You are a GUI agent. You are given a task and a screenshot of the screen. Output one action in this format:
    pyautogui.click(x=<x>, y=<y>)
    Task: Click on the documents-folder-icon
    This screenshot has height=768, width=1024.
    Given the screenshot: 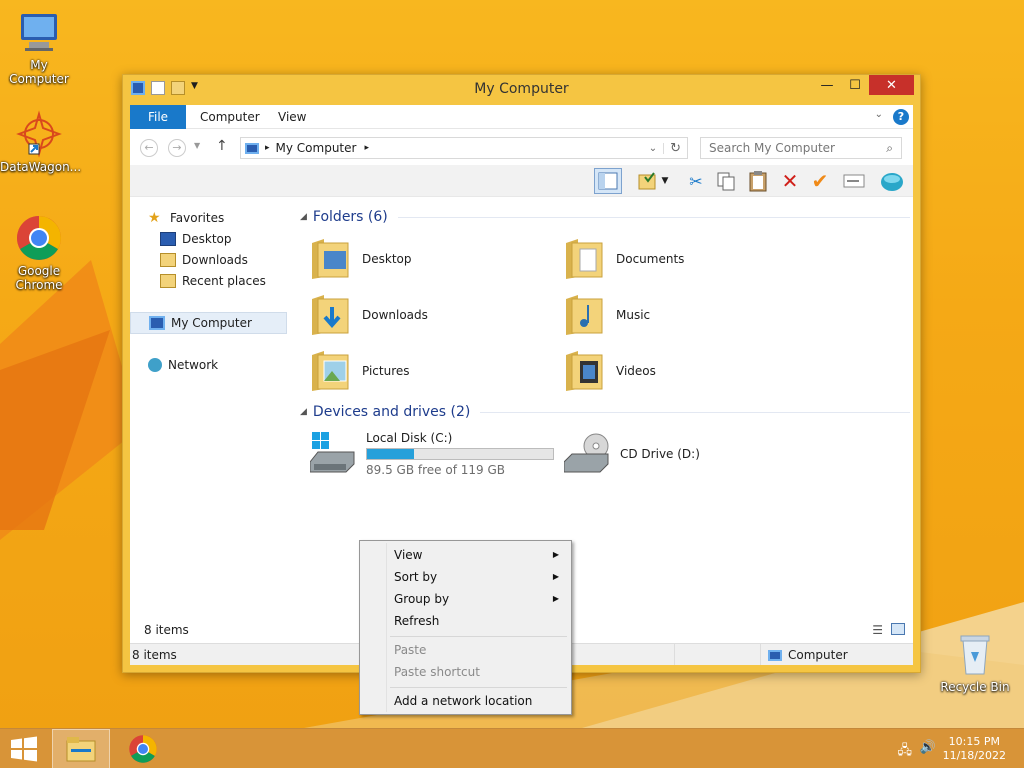 What is the action you would take?
    pyautogui.click(x=584, y=259)
    